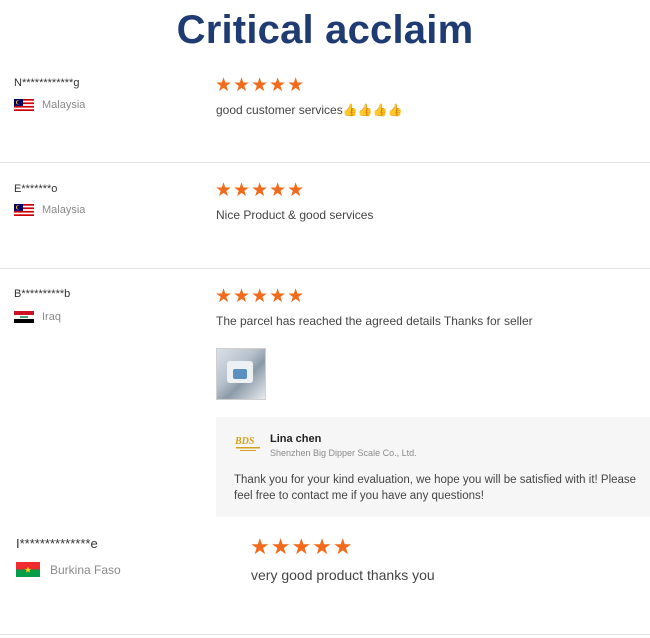 The width and height of the screenshot is (650, 638). I want to click on burkina-faso-flag-icon, so click(28, 569).